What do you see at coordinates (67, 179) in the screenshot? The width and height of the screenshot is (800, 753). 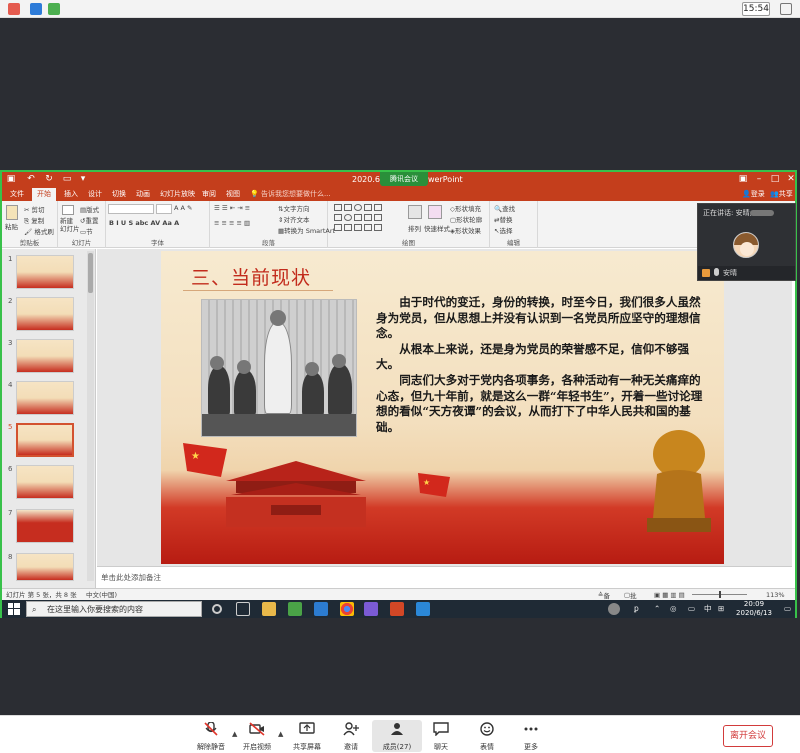 I see `start-slideshow-icon: ▭` at bounding box center [67, 179].